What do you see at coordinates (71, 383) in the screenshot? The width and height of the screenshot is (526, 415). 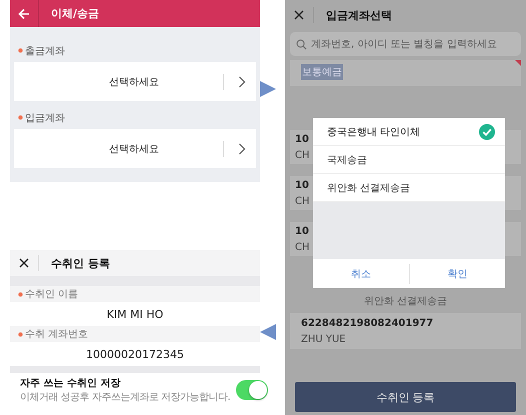 I see `option-title: 자주 쓰는 수취인 저장` at bounding box center [71, 383].